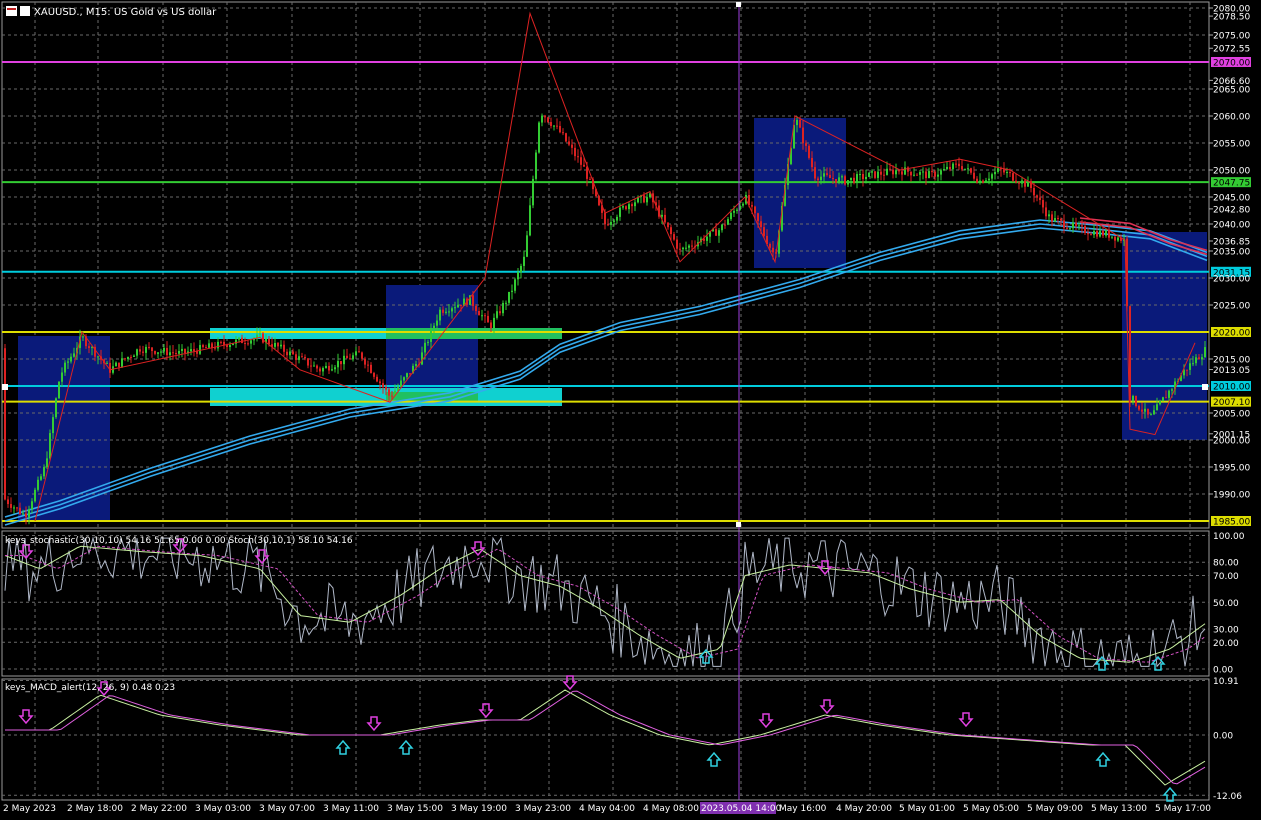 This screenshot has width=1261, height=820. Describe the element at coordinates (1231, 199) in the screenshot. I see `price-label: 2045.00` at that location.